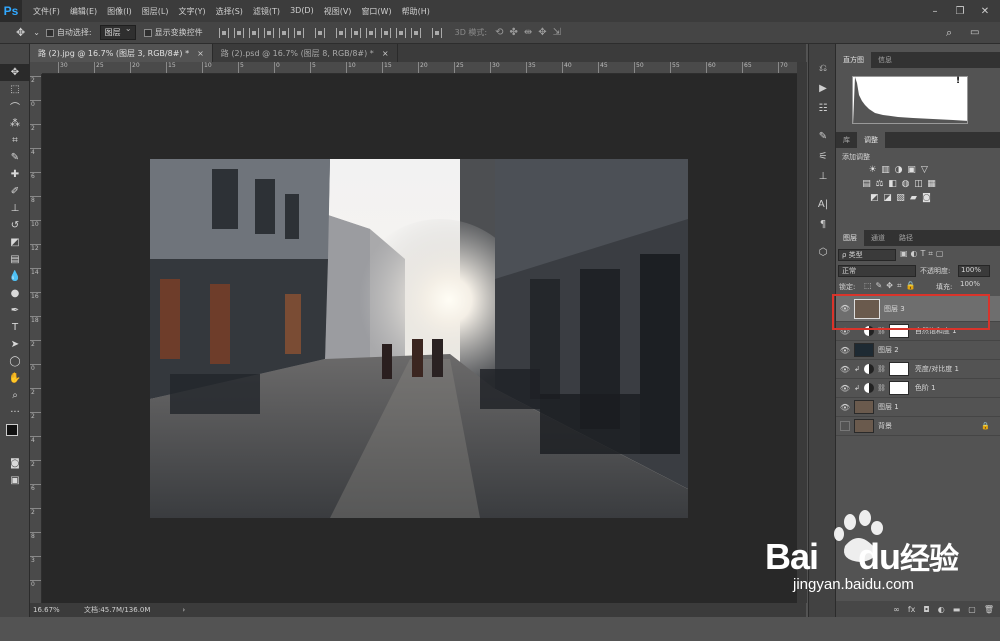  What do you see at coordinates (15, 140) in the screenshot?
I see `crop-tool: ⌗` at bounding box center [15, 140].